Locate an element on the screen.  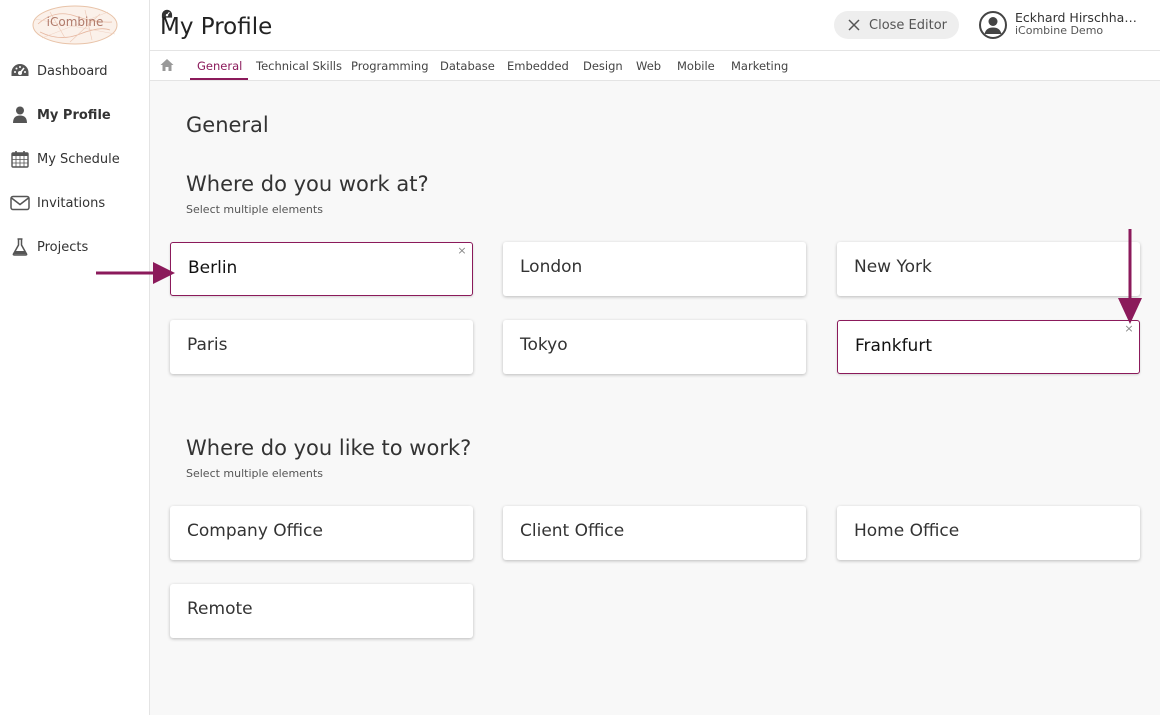
avatar is located at coordinates (993, 25).